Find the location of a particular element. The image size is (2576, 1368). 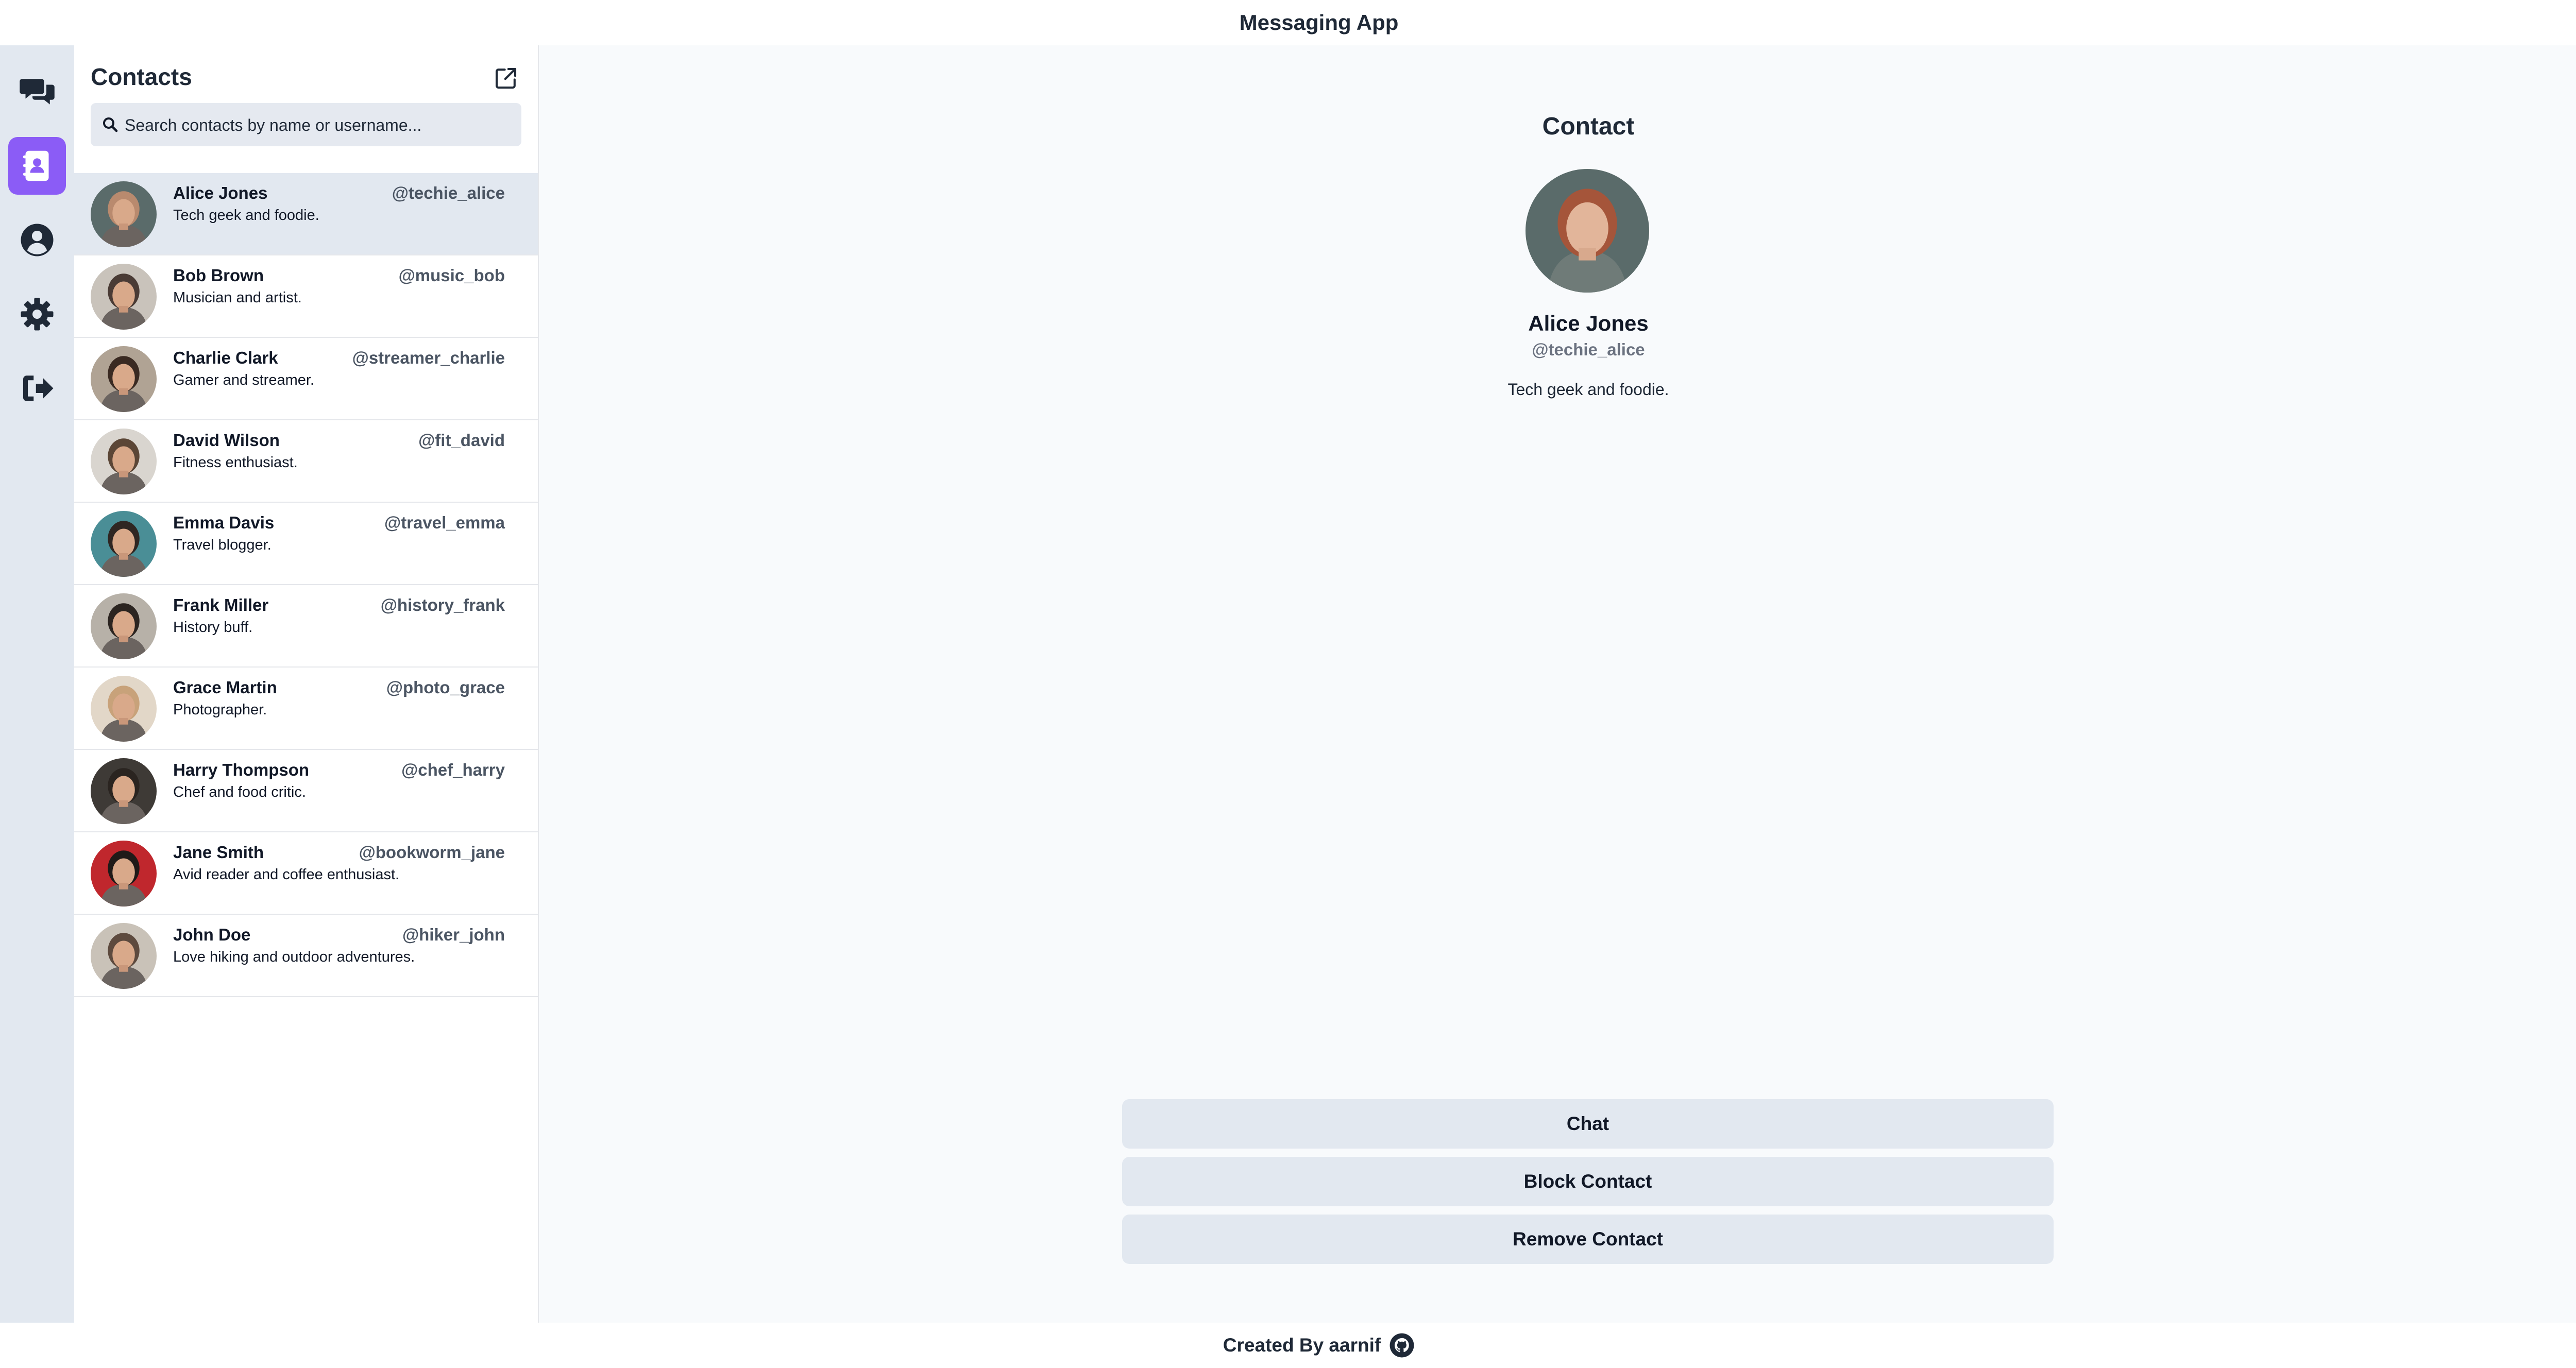

contact-bio: Fitness enthusiast. is located at coordinates (235, 462).